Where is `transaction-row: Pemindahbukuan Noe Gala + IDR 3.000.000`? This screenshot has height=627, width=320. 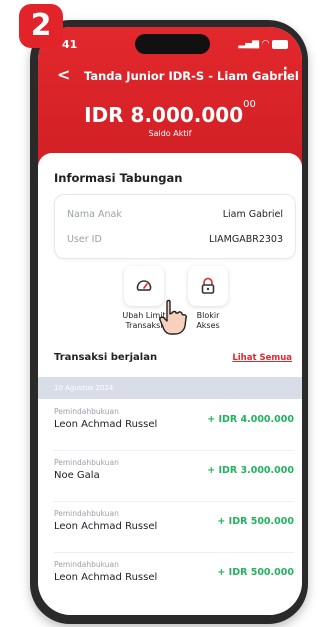 transaction-row: Pemindahbukuan Noe Gala + IDR 3.000.000 is located at coordinates (174, 476).